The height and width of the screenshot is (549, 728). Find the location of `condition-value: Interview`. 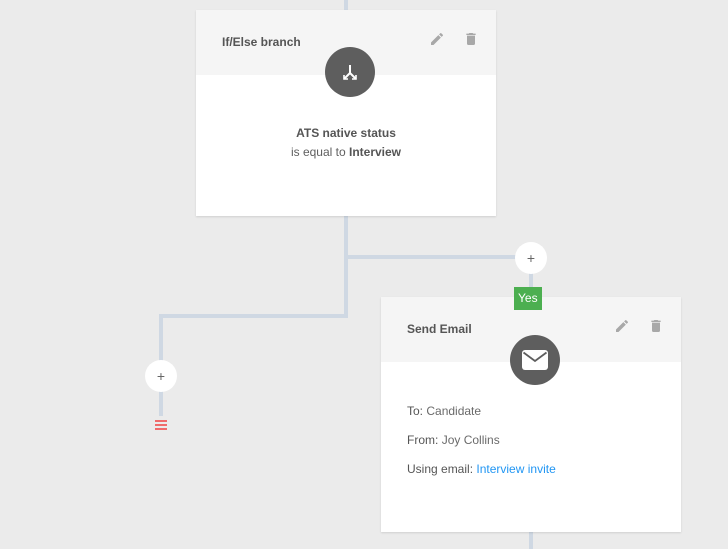

condition-value: Interview is located at coordinates (375, 152).